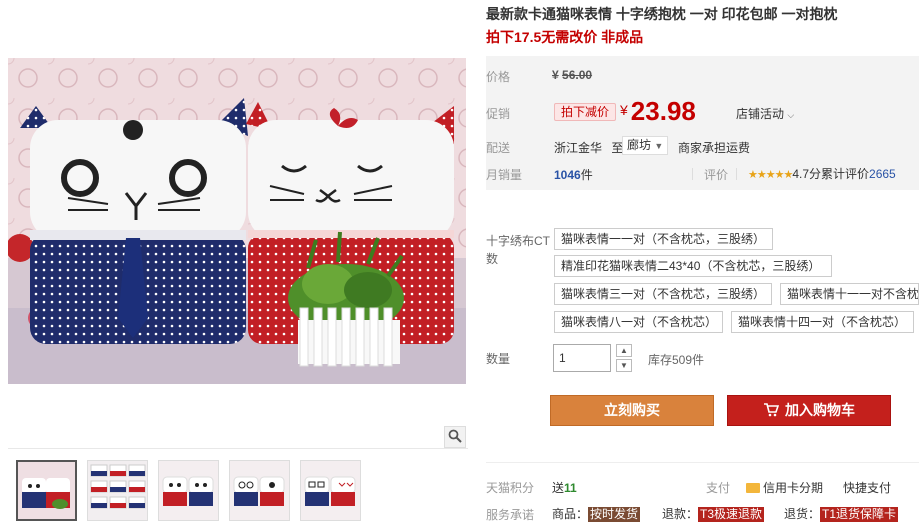 The width and height of the screenshot is (919, 530). Describe the element at coordinates (760, 114) in the screenshot. I see `store-activity-label: 店铺活动` at that location.